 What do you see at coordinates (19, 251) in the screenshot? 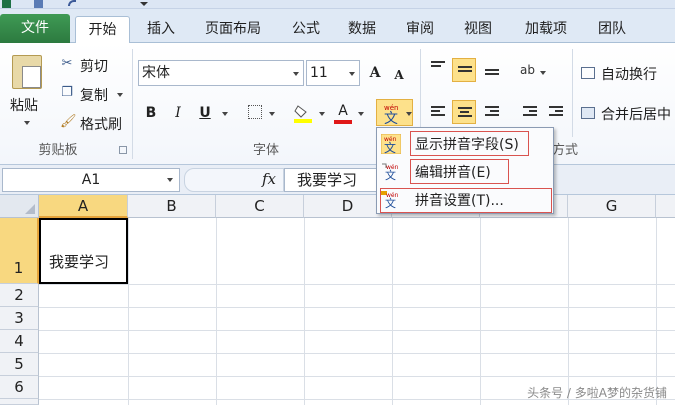
I see `row-header-1: 1` at bounding box center [19, 251].